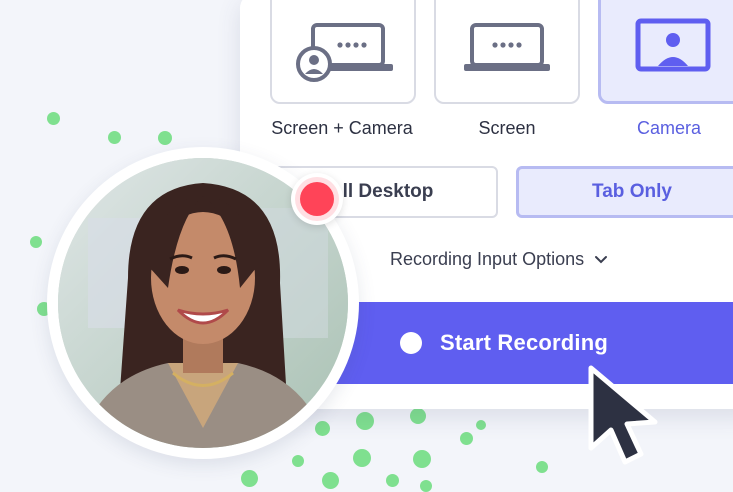 The width and height of the screenshot is (733, 492). I want to click on mode-screen-camera-card, so click(343, 52).